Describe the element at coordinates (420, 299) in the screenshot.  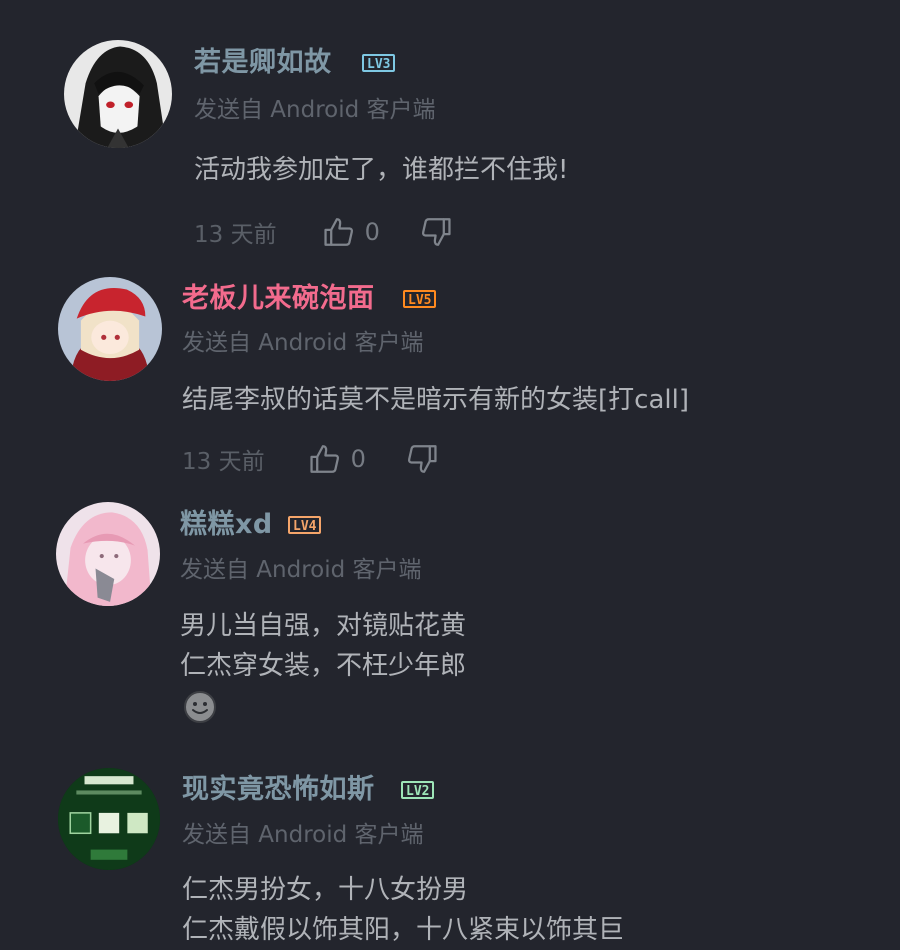
I see `level-badge: LV5` at that location.